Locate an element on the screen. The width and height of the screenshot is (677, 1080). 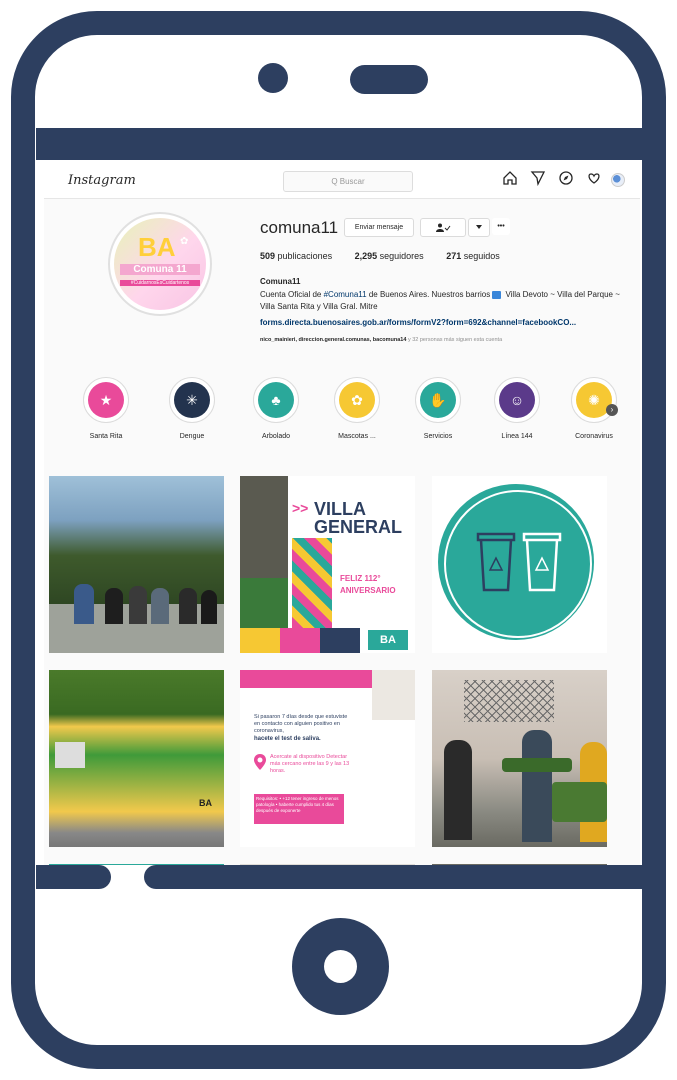
phone-top-bar is located at coordinates (339, 144).